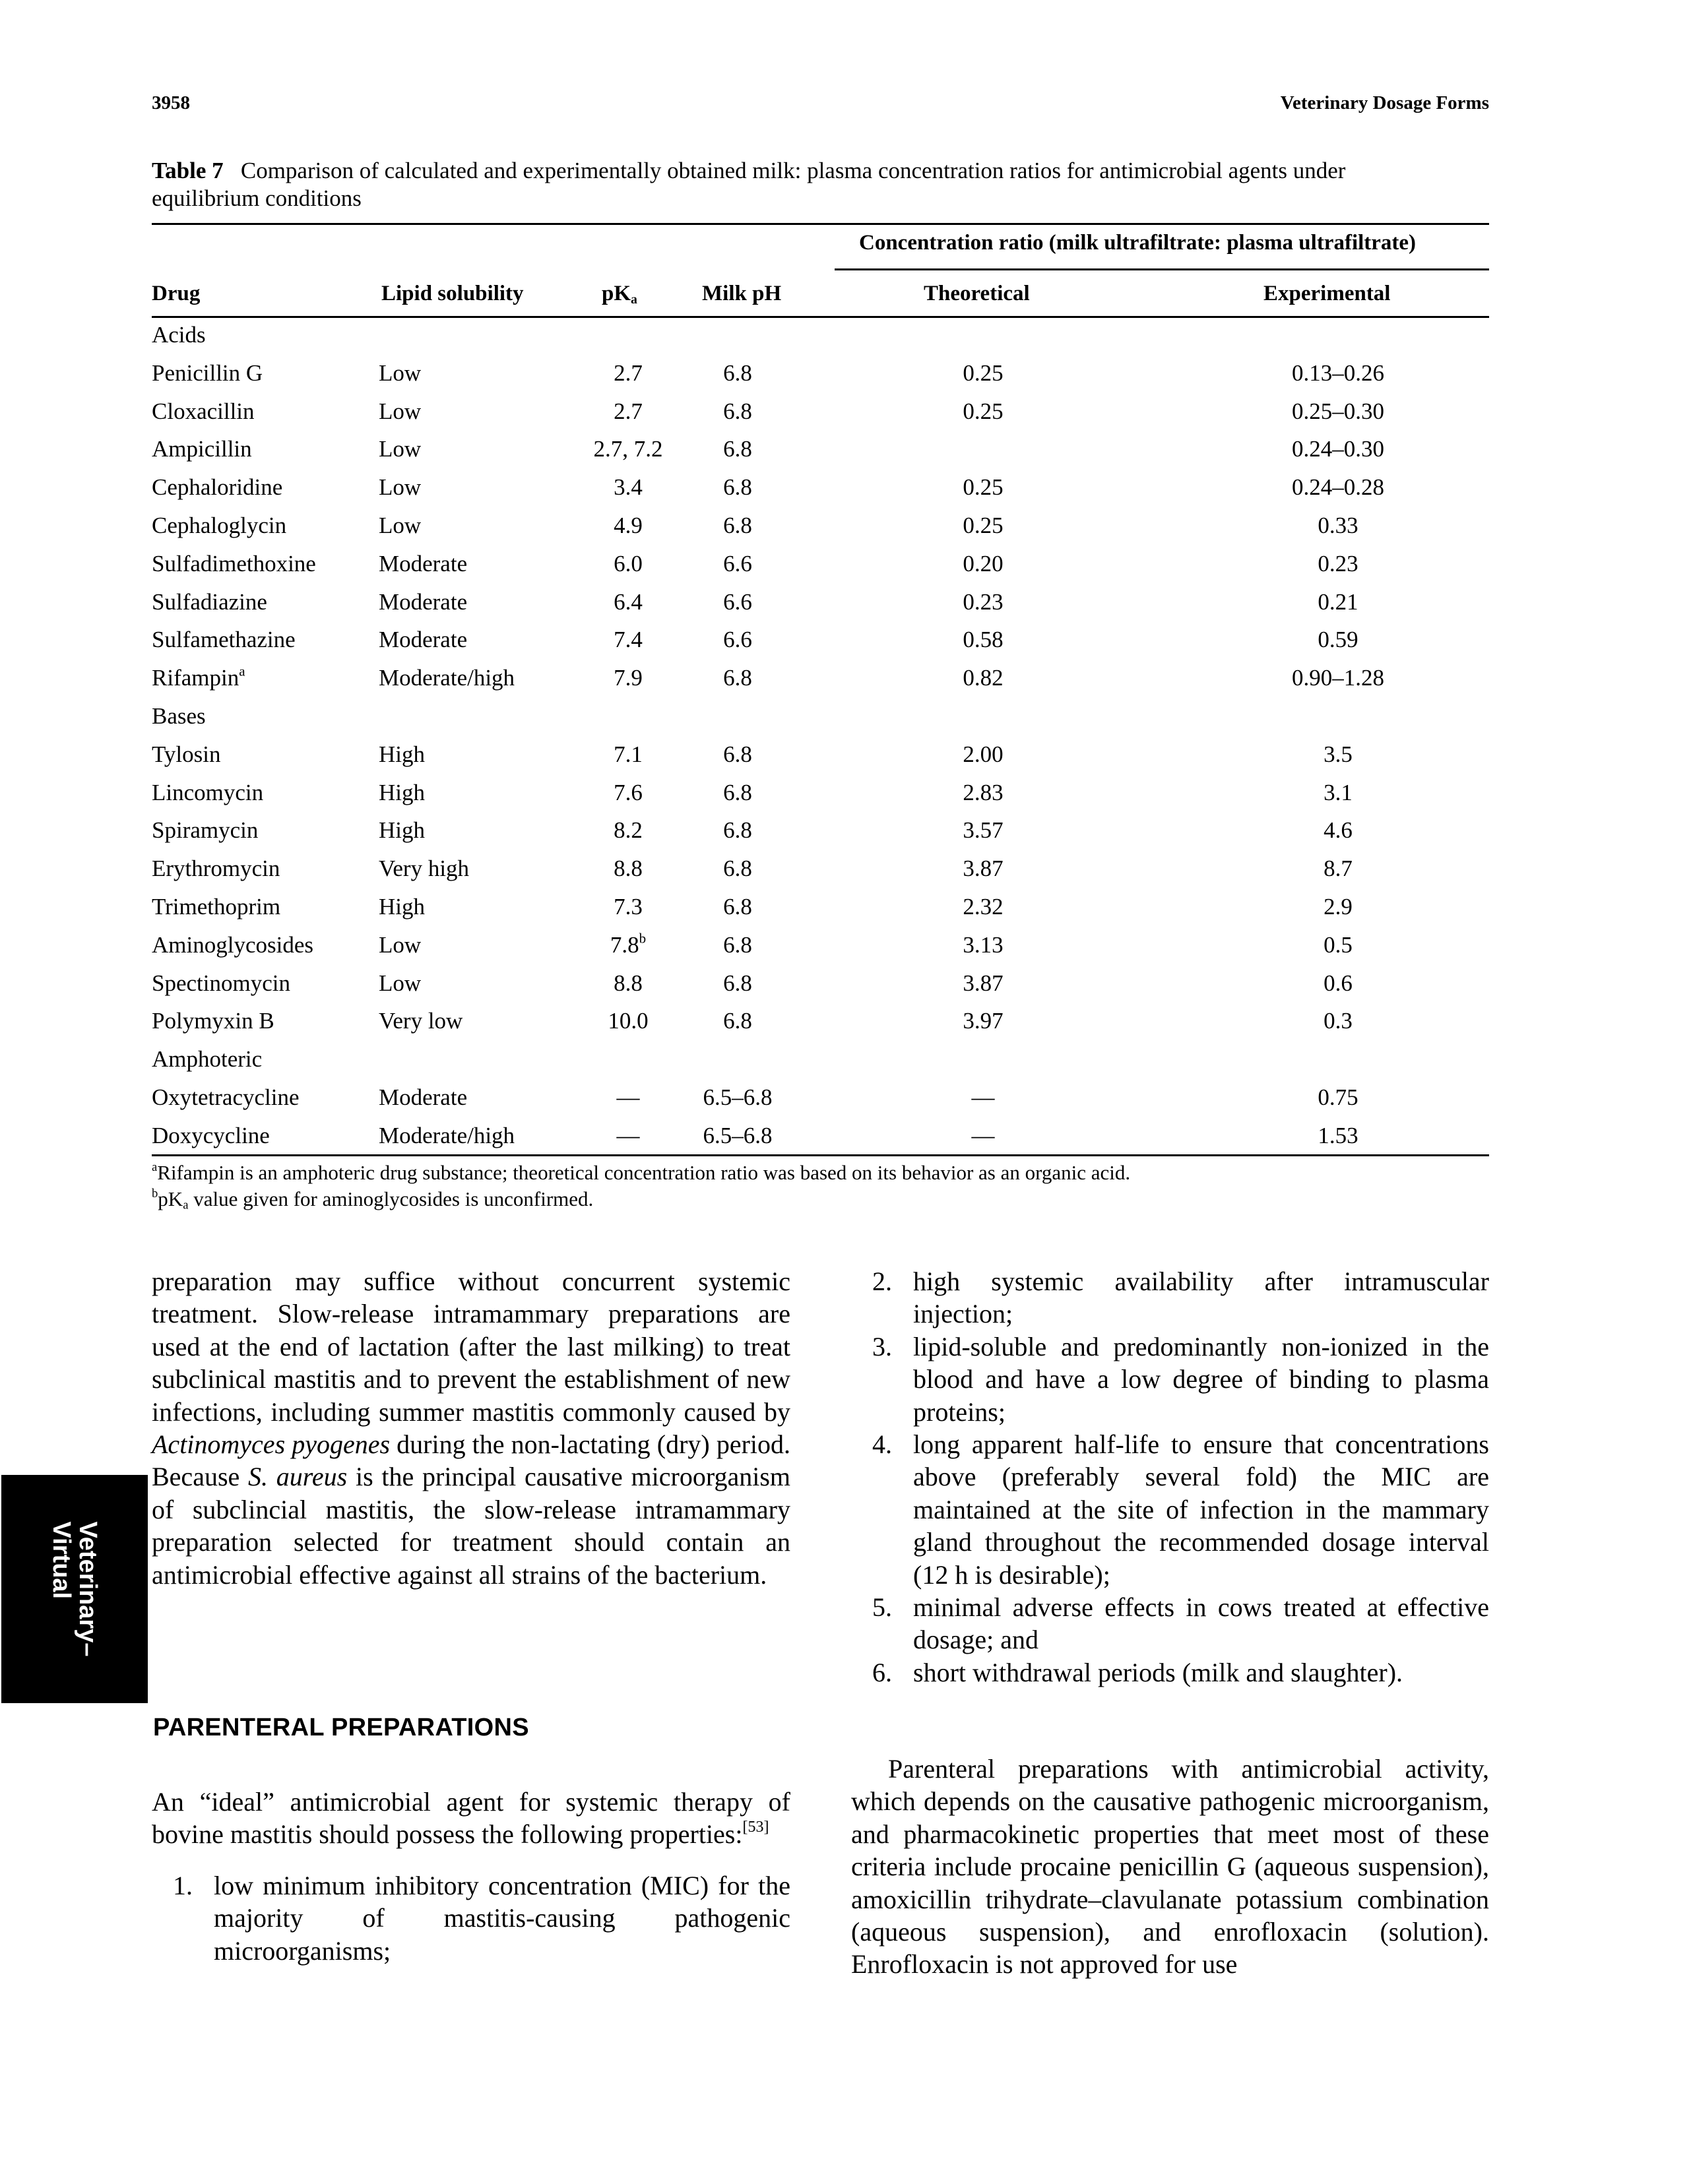  I want to click on species-name: S. aureus, so click(298, 1477).